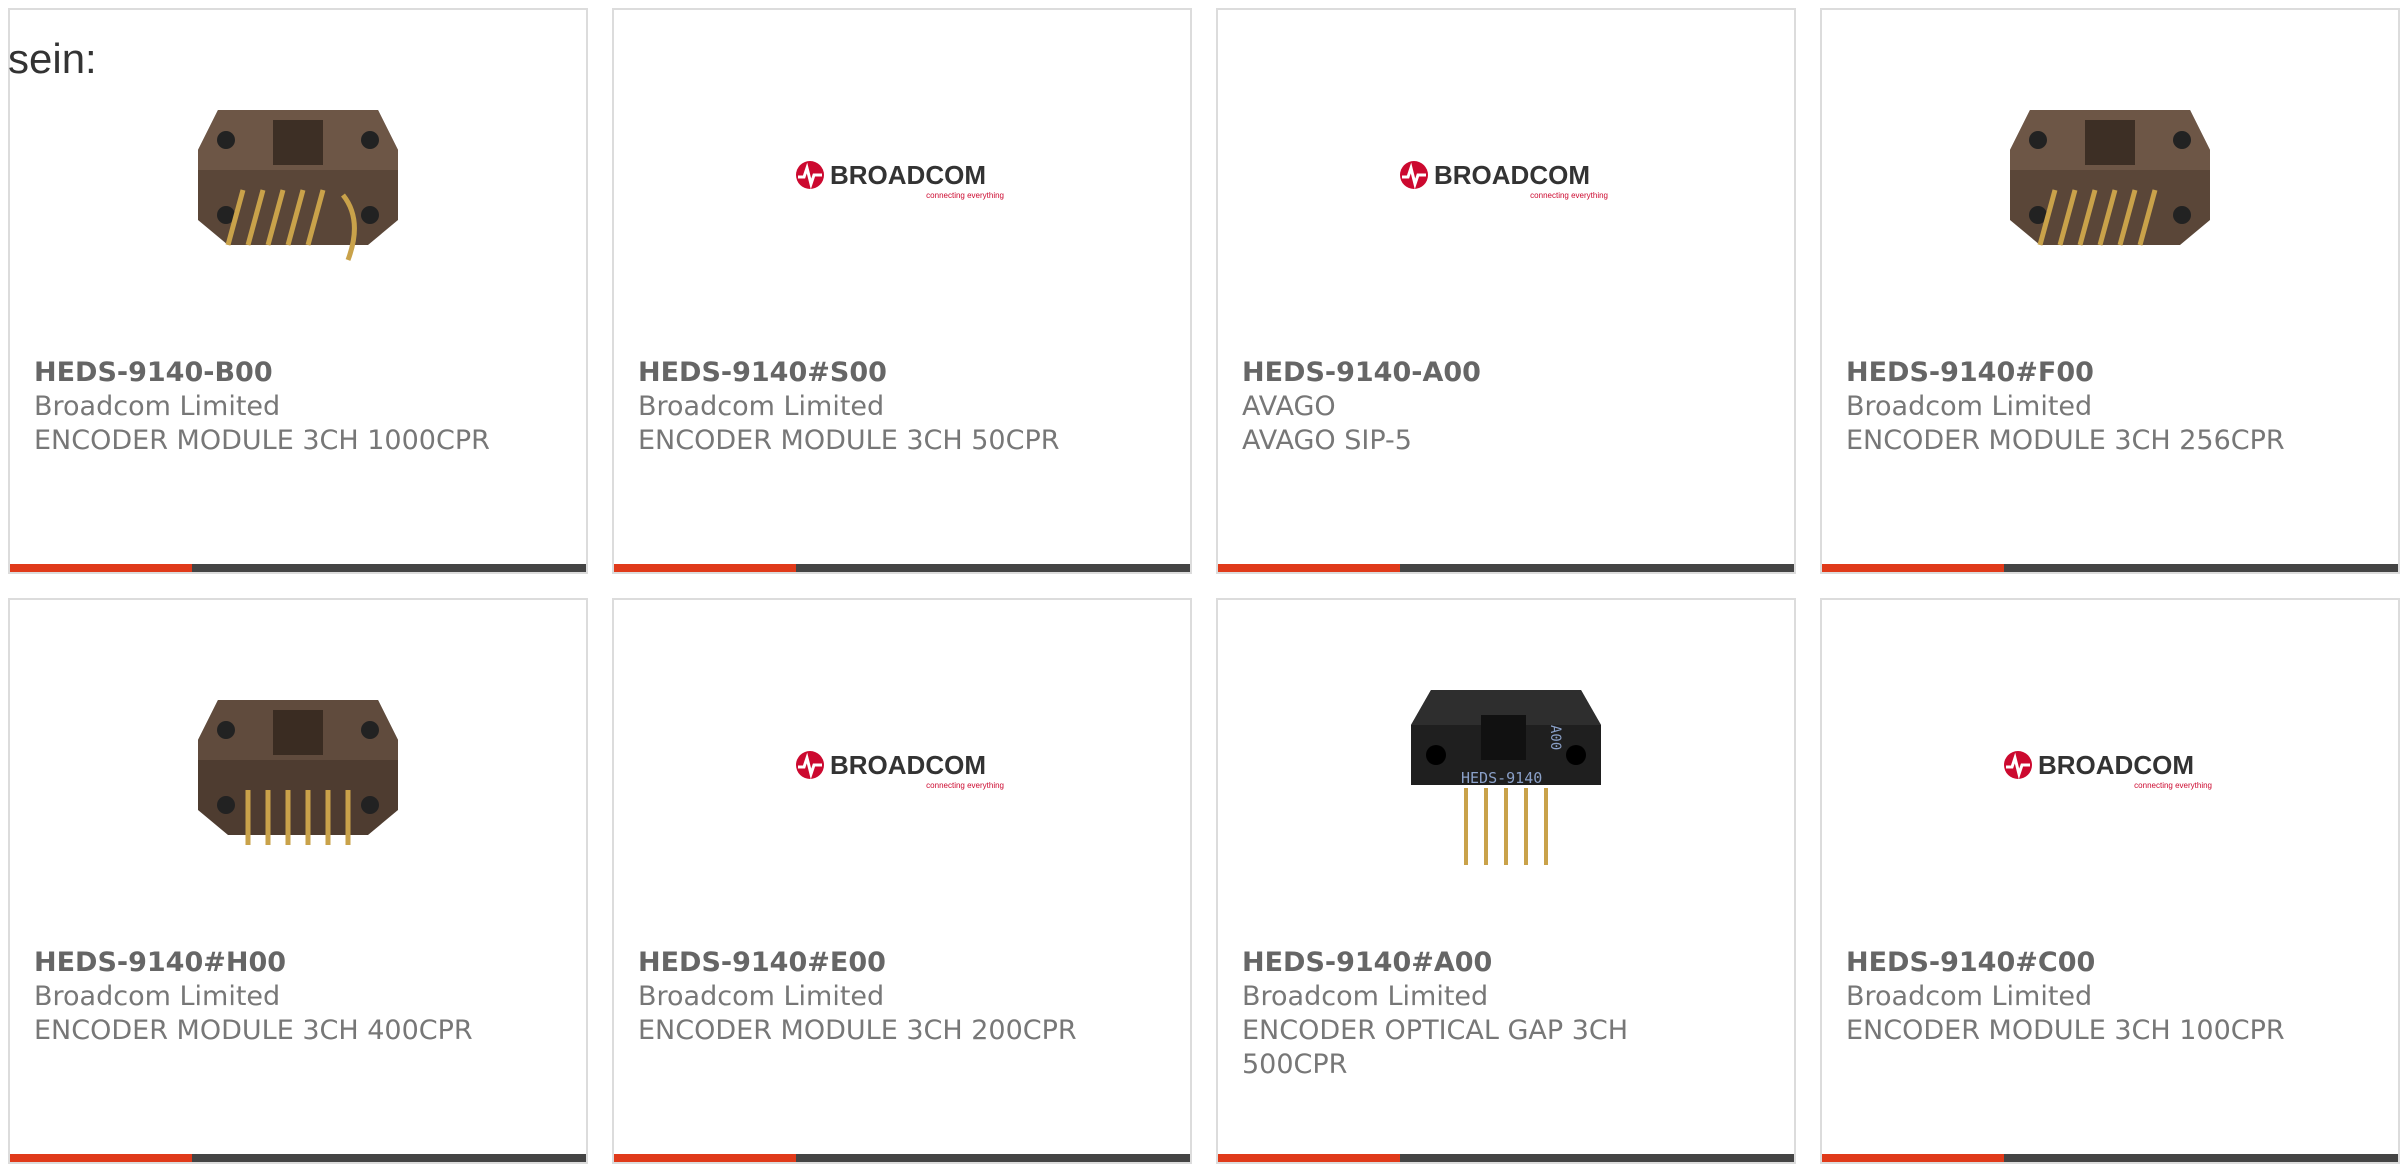 Image resolution: width=2400 pixels, height=1164 pixels. I want to click on part-number: HEDS-9140-B00, so click(298, 373).